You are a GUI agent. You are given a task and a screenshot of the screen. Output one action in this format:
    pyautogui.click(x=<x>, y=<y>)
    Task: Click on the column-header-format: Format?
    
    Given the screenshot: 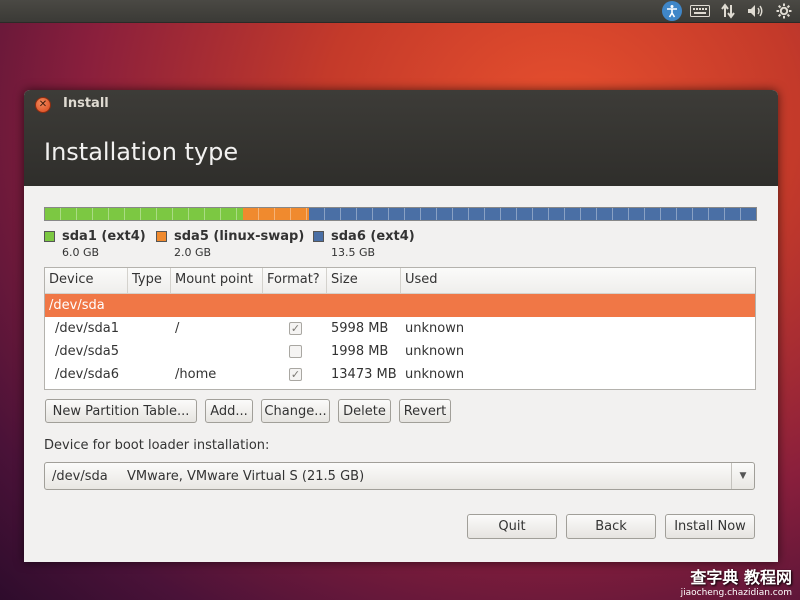 What is the action you would take?
    pyautogui.click(x=295, y=280)
    